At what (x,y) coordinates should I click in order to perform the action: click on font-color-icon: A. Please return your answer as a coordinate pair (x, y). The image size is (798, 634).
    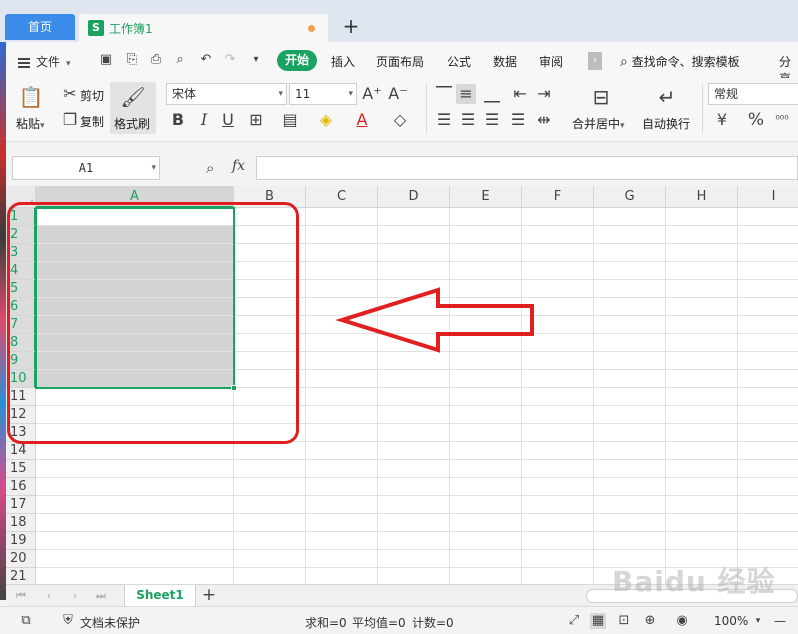
    Looking at the image, I should click on (362, 120).